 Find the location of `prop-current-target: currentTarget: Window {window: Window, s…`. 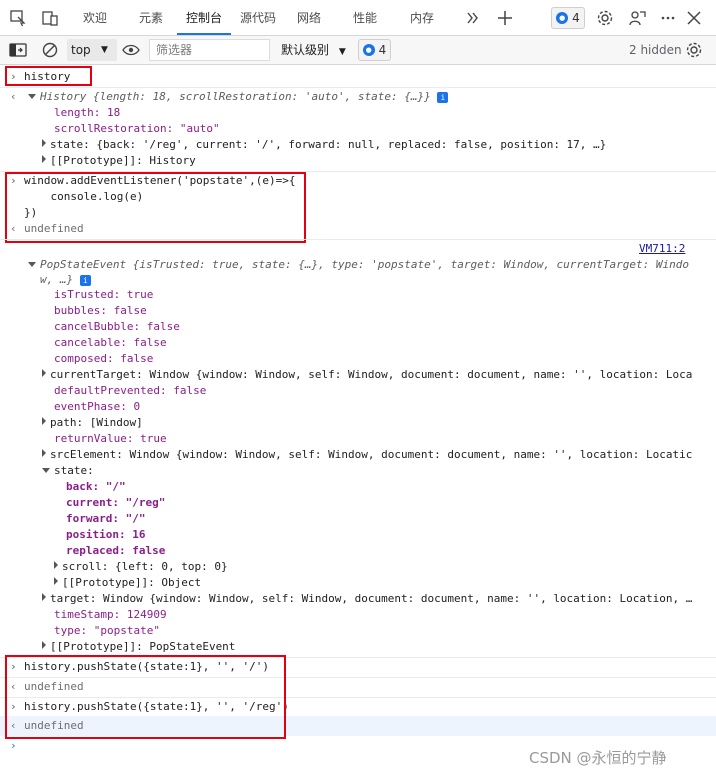

prop-current-target: currentTarget: Window {window: Window, s… is located at coordinates (367, 375).